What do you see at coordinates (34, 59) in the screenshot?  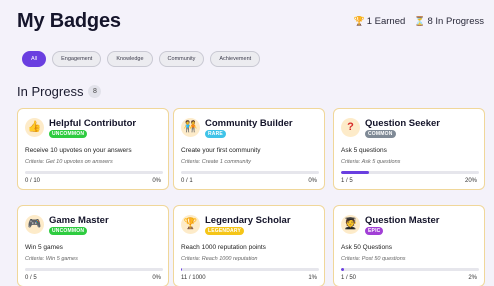 I see `filter-all: All` at bounding box center [34, 59].